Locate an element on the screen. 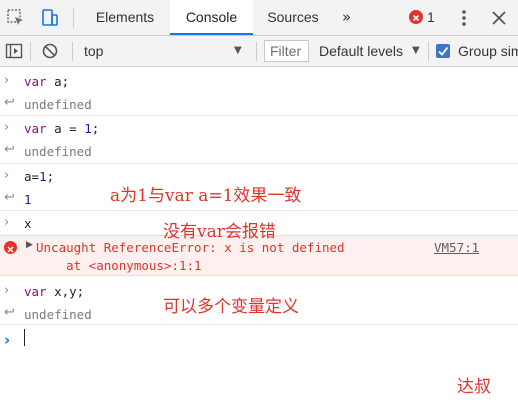  clear-console-icon is located at coordinates (50, 51).